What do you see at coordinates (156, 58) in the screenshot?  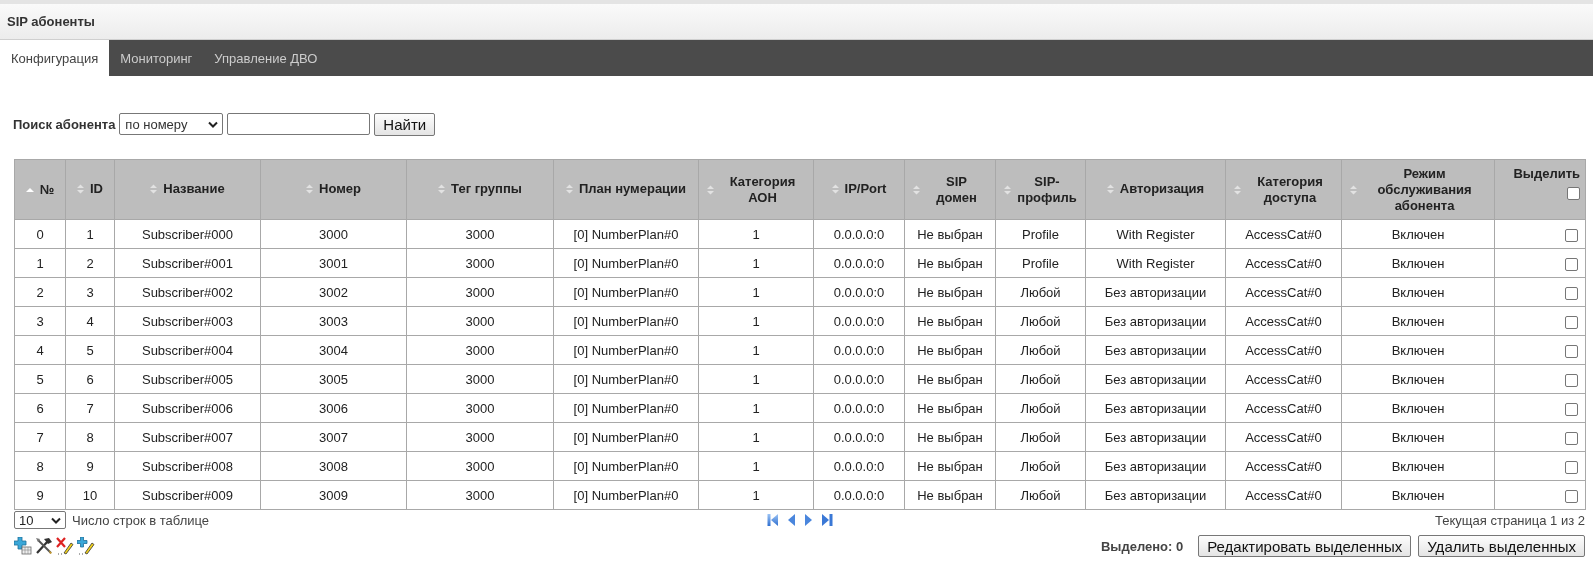 I see `tab: Мониторинг` at bounding box center [156, 58].